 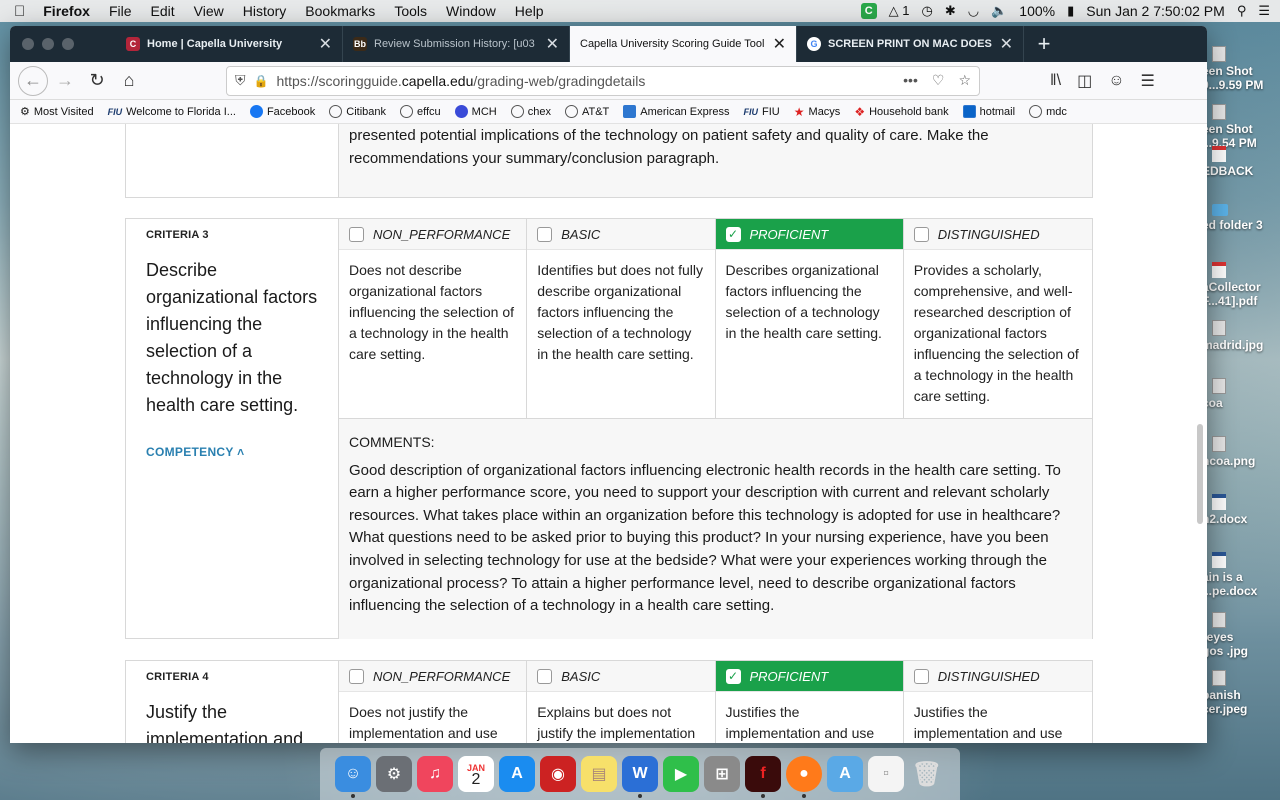 What do you see at coordinates (261, 81) in the screenshot?
I see `lock-icon: 🔒` at bounding box center [261, 81].